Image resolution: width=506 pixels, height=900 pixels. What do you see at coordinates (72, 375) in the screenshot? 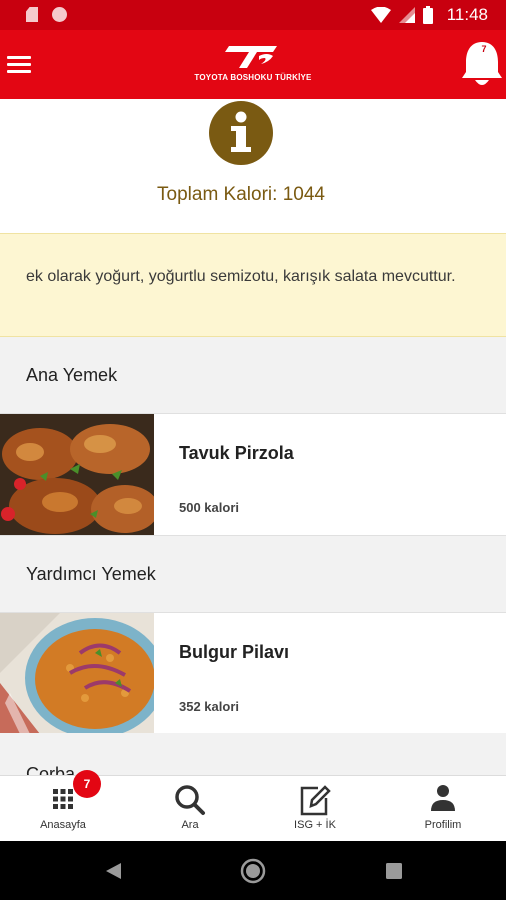
I see `section-title: Ana Yemek` at bounding box center [72, 375].